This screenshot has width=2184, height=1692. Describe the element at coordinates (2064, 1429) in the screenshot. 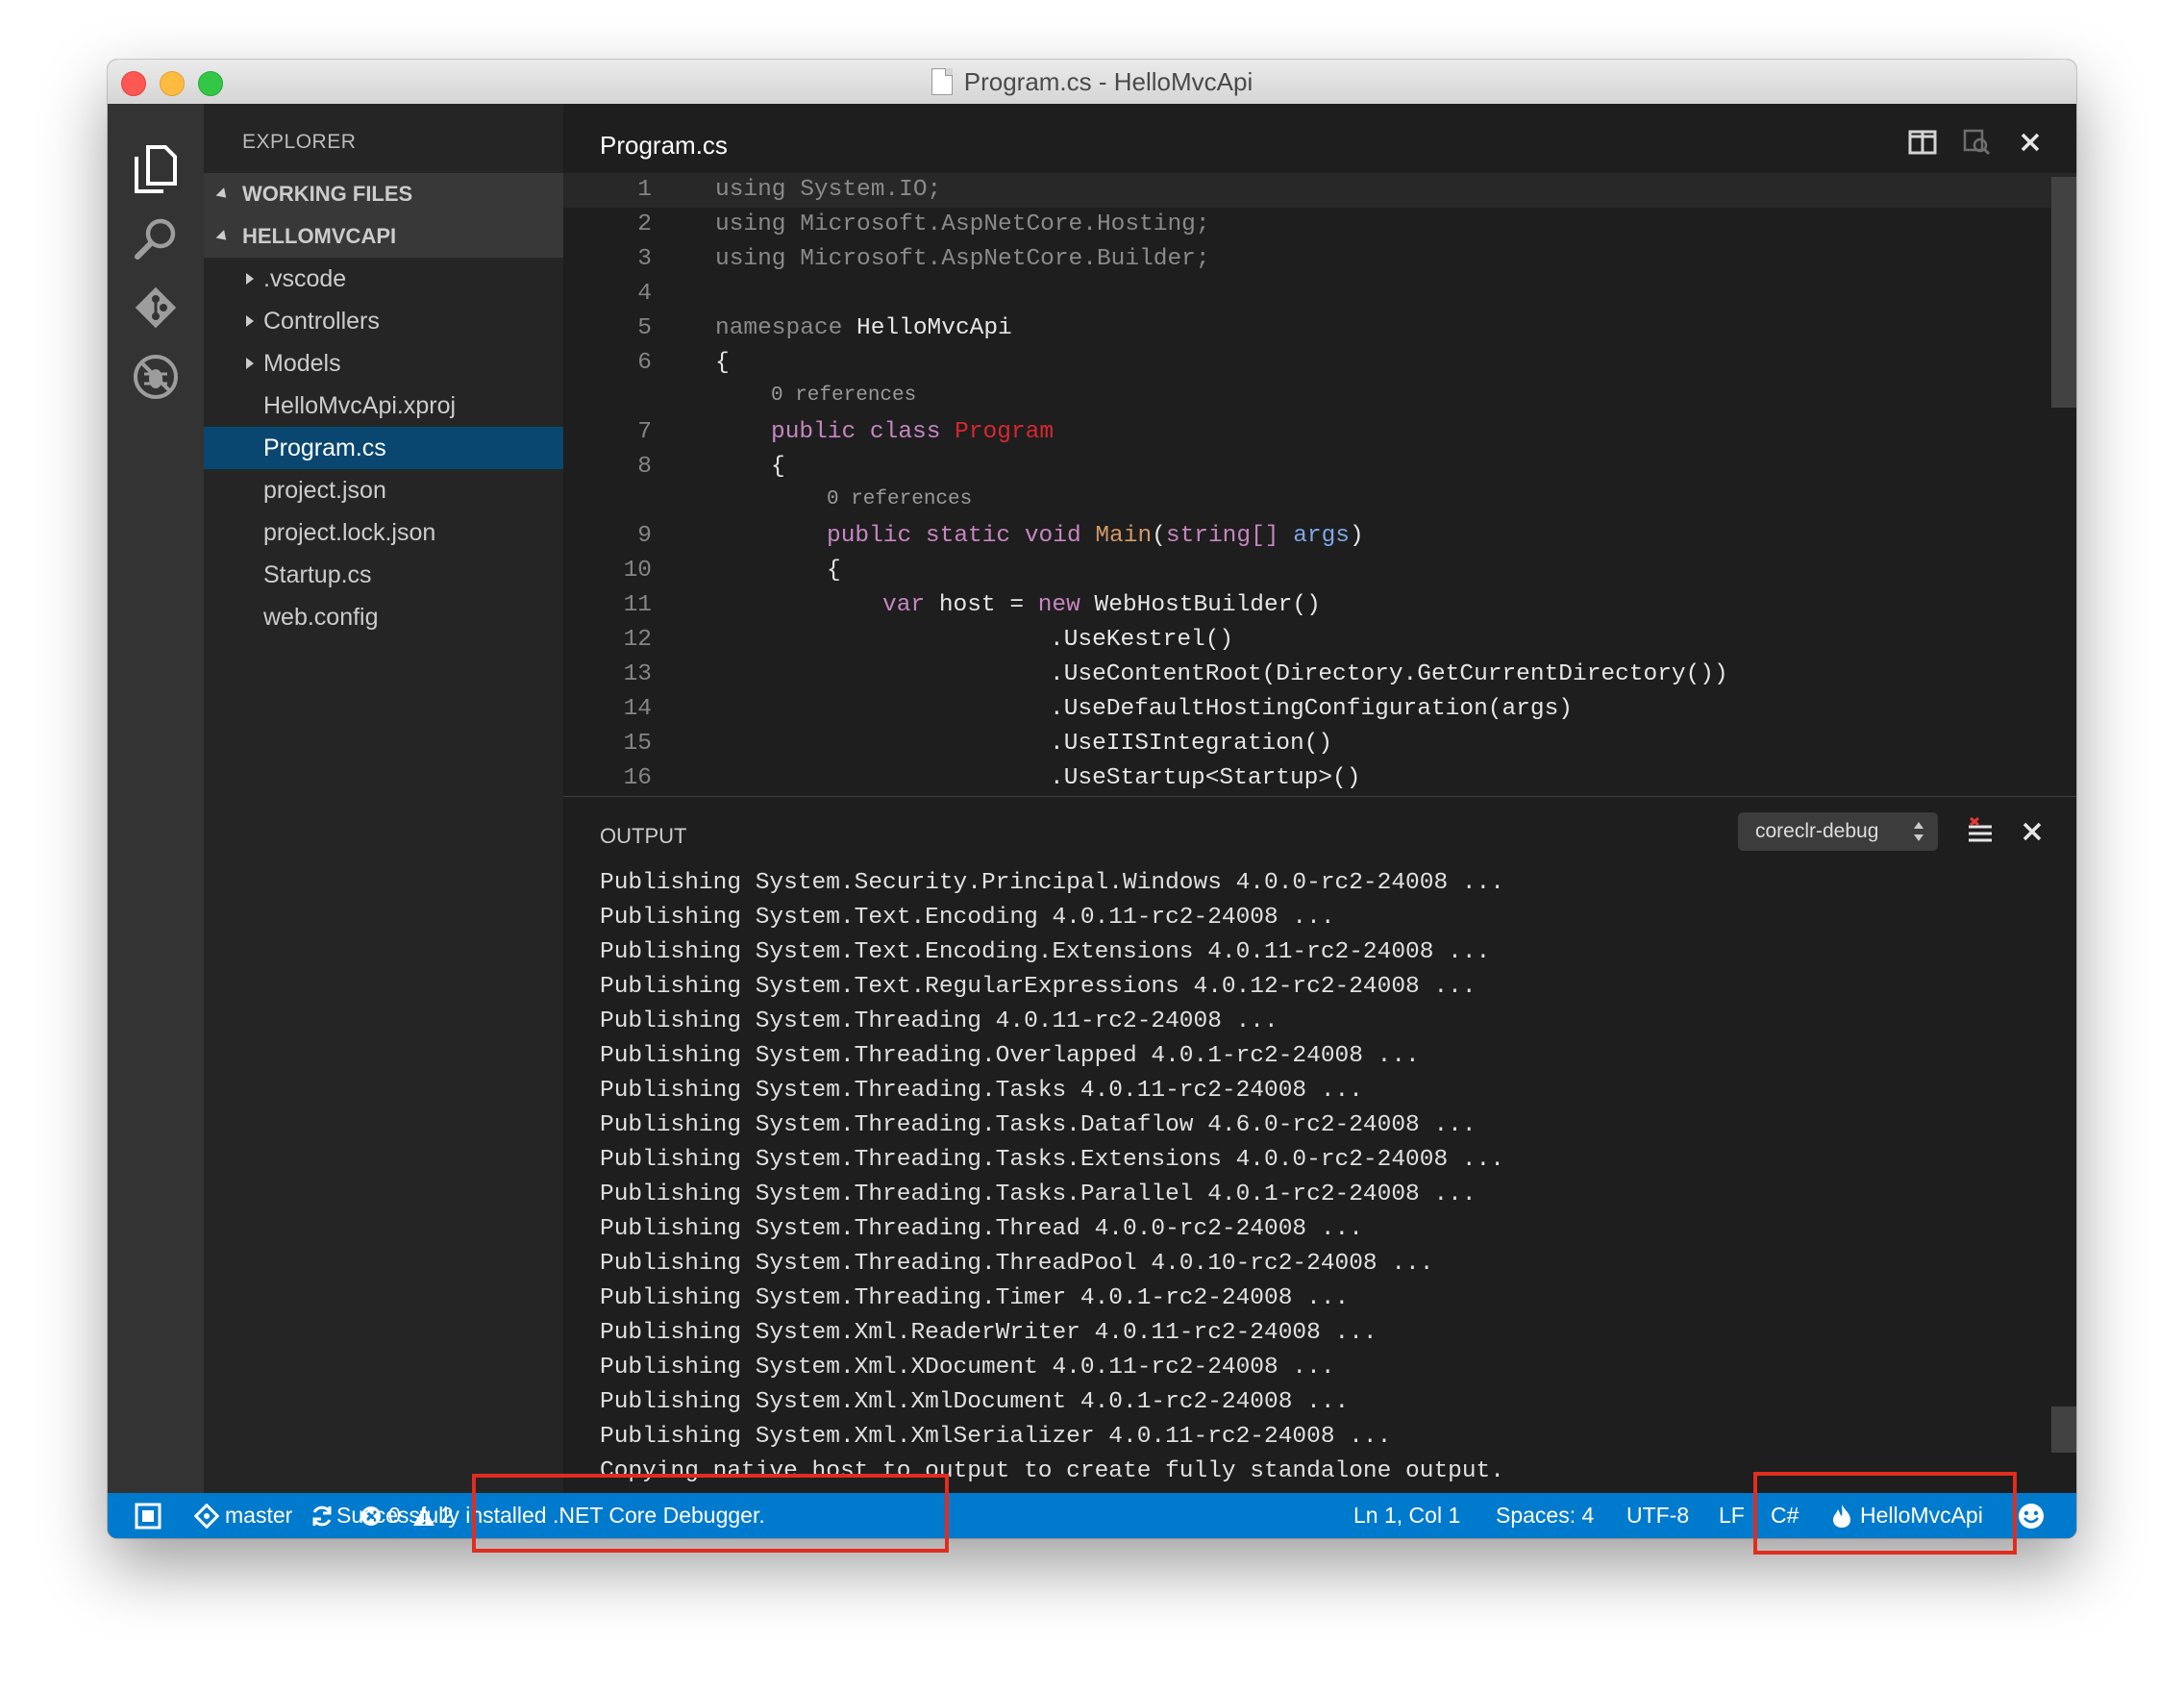

I see `panel-scrollbar` at that location.